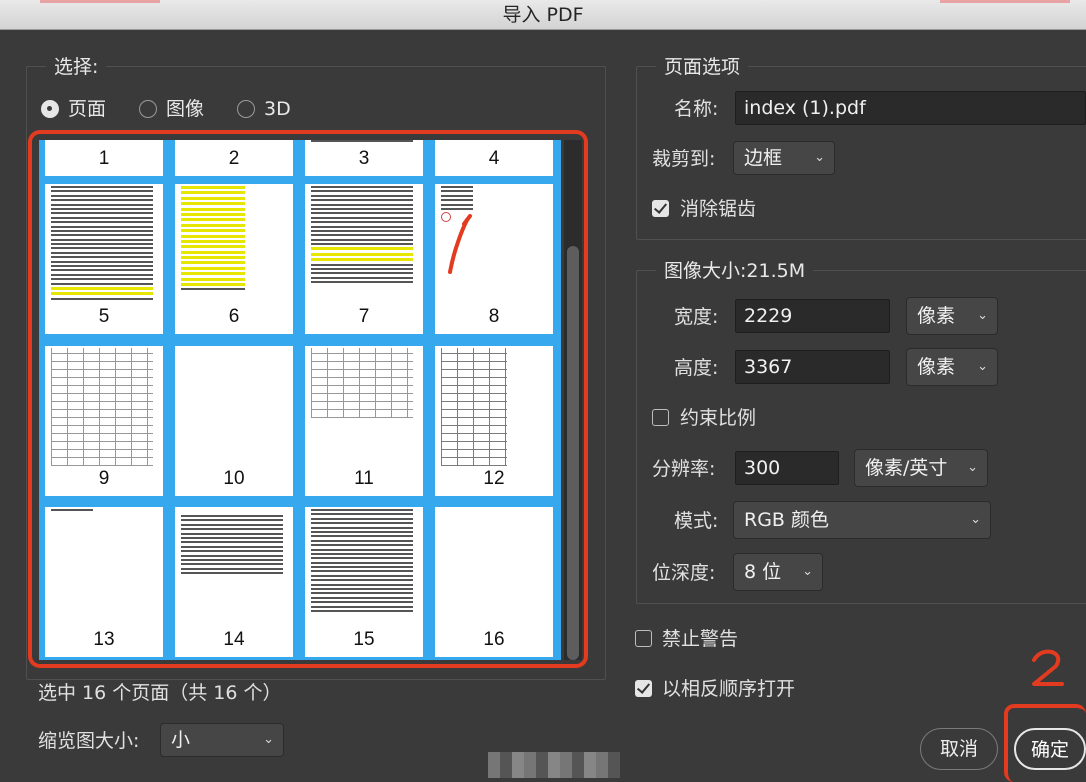 This screenshot has width=1086, height=782. I want to click on image-size-legend: 图像大小:21.5M, so click(735, 271).